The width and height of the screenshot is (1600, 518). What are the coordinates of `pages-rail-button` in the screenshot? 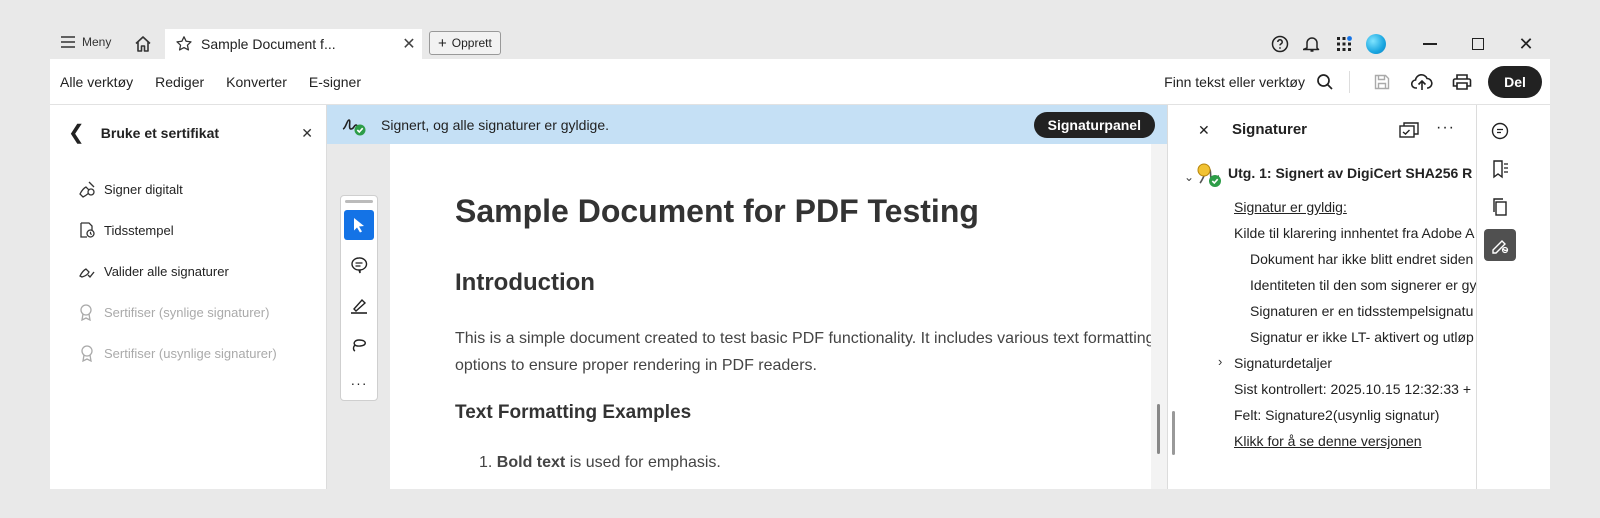 It's located at (1500, 207).